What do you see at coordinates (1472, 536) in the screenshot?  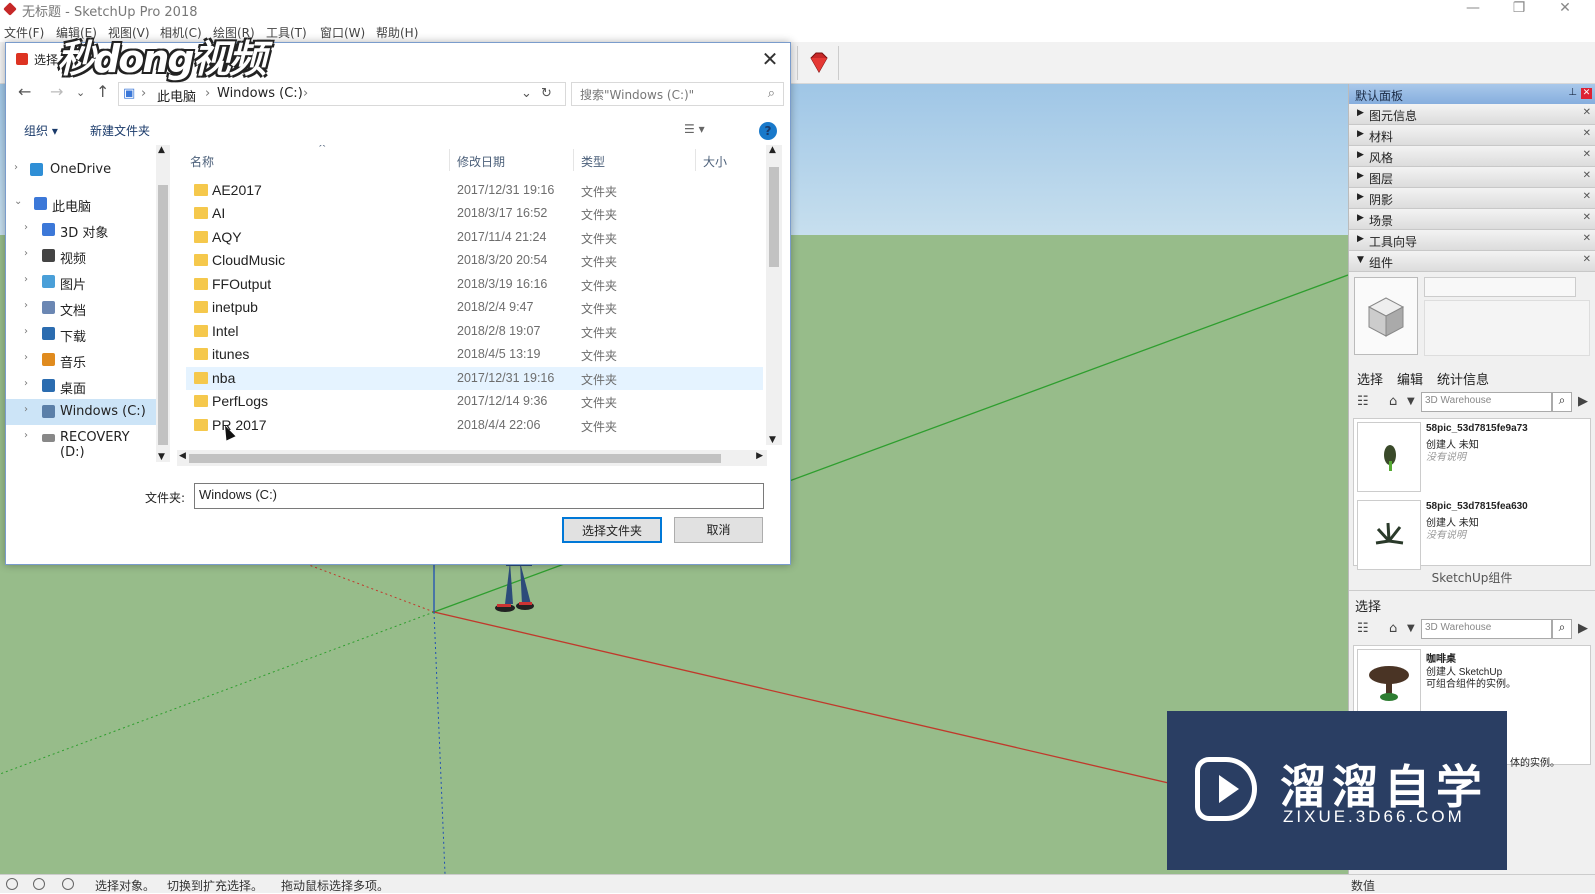 I see `list-item: 58pic_53d7815fea630 创建人 未知 没有说明` at bounding box center [1472, 536].